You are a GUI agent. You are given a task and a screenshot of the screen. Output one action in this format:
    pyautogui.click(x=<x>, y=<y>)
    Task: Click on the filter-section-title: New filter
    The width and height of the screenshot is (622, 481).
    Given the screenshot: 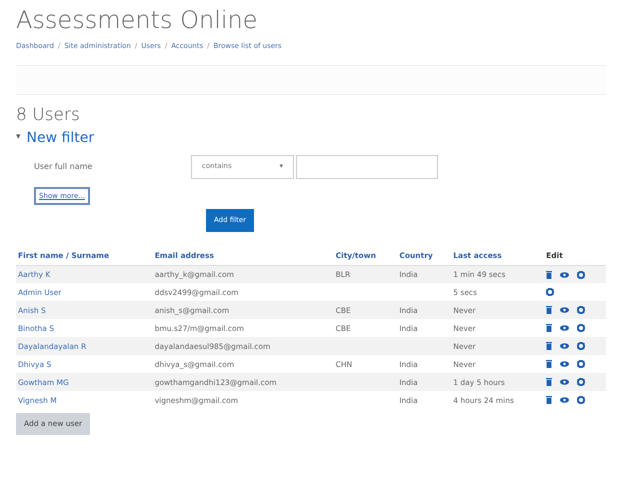 What is the action you would take?
    pyautogui.click(x=60, y=138)
    